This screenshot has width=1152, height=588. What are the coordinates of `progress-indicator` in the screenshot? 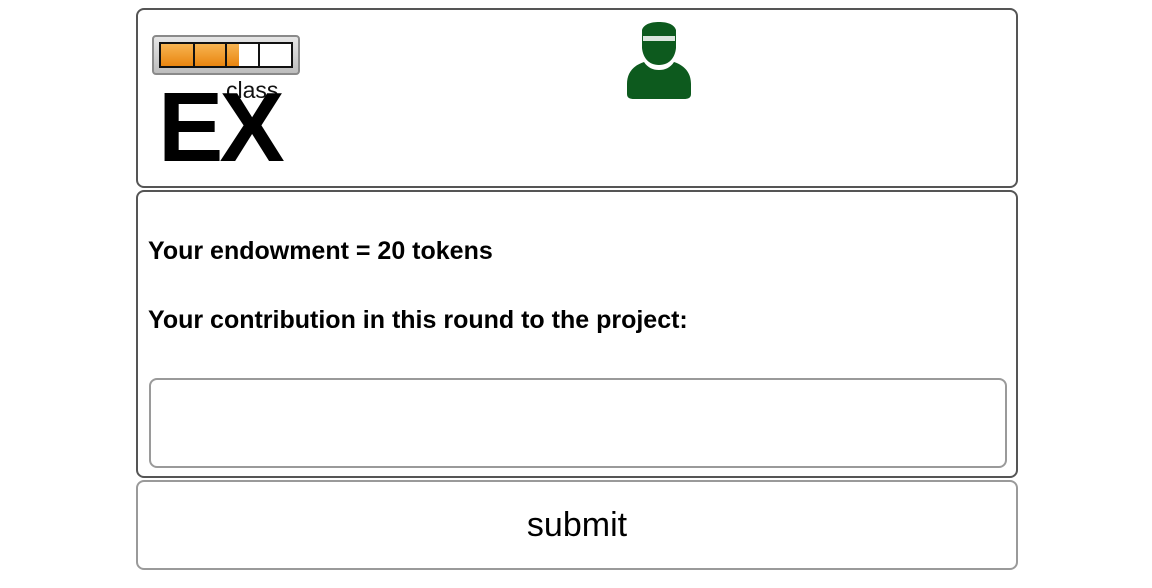 It's located at (226, 55).